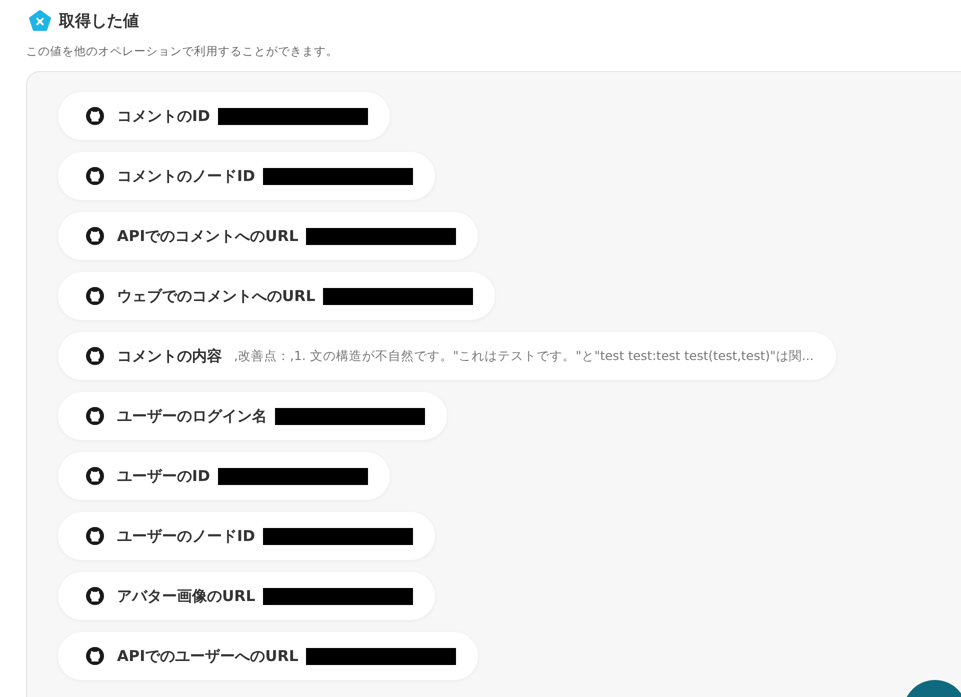 The width and height of the screenshot is (961, 697). I want to click on value-chip: コメントのノードID, so click(247, 176).